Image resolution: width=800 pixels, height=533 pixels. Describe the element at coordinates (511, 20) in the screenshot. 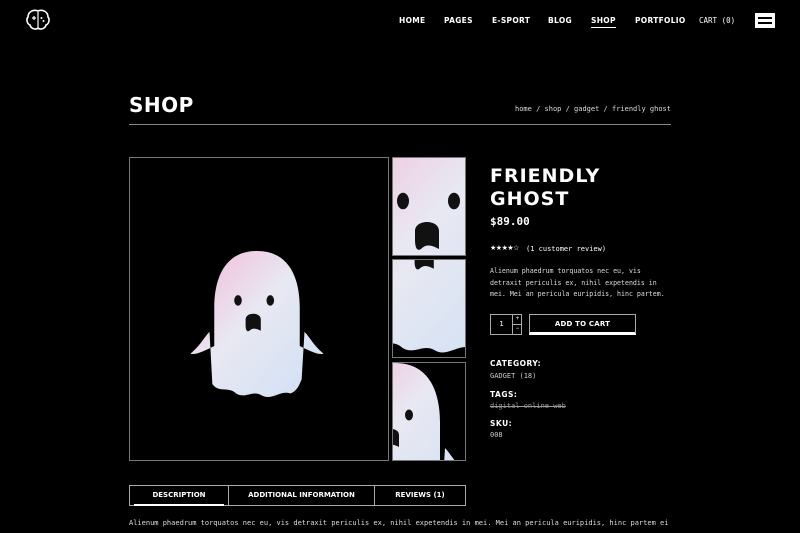

I see `nav-esport: E-SPORT` at that location.